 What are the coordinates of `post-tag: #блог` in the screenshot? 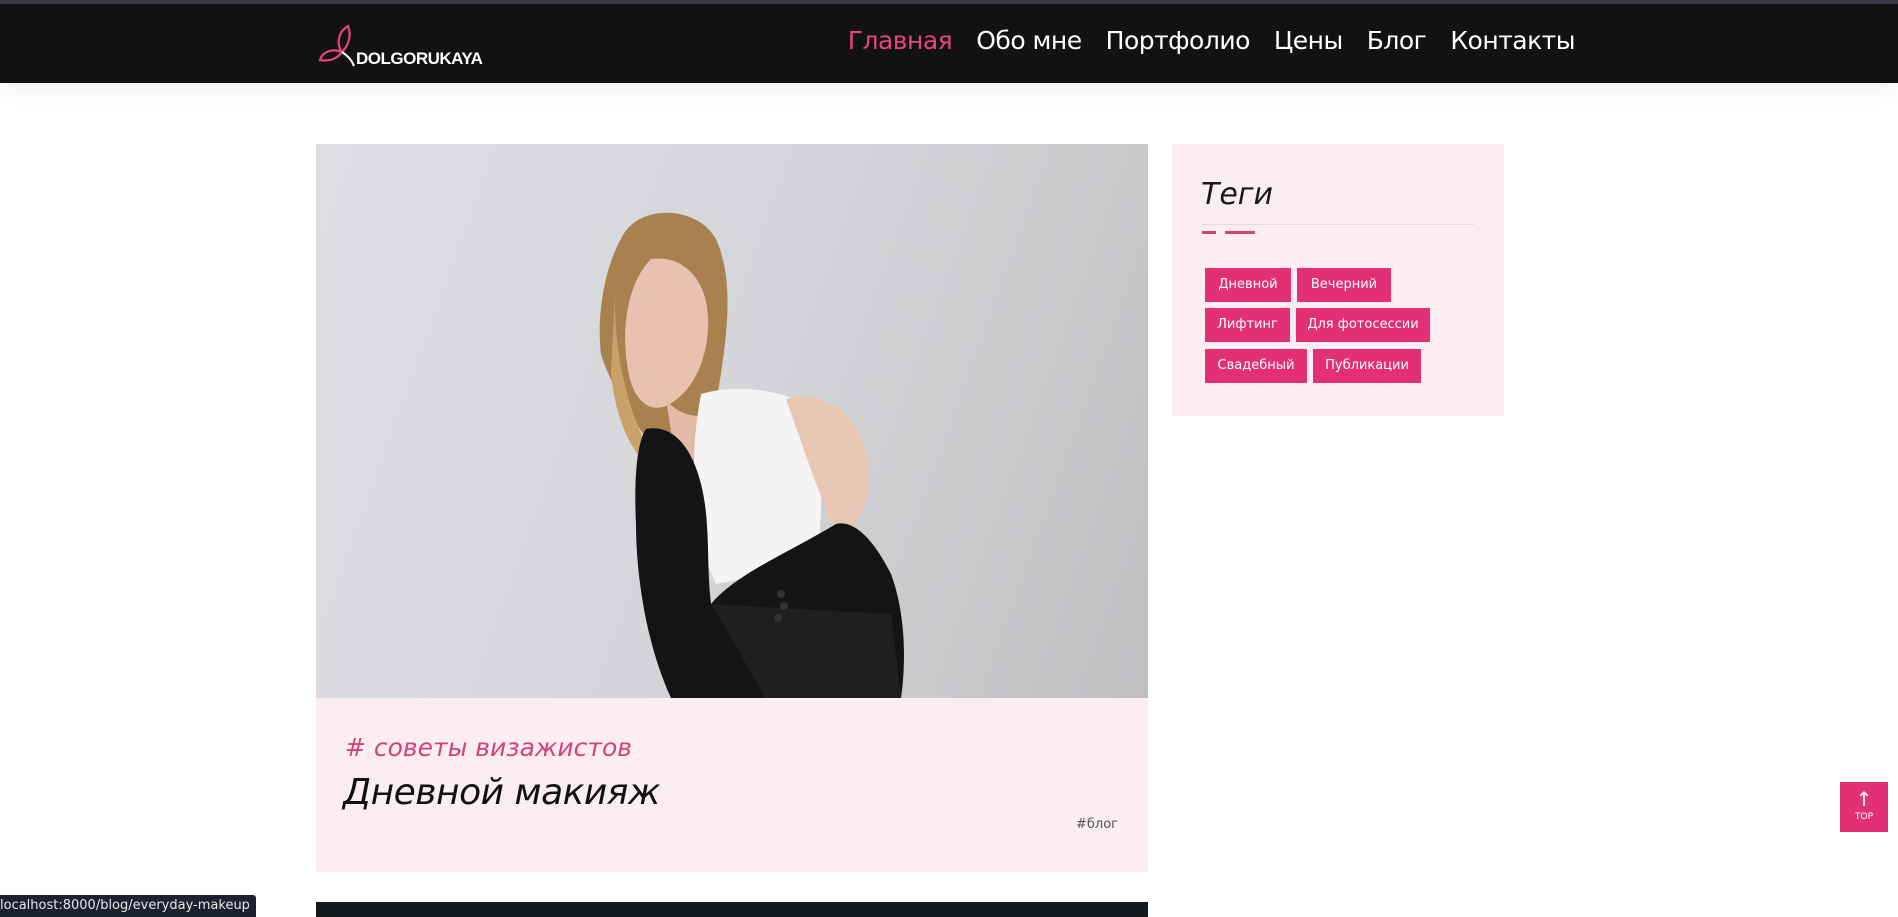 It's located at (1097, 824).